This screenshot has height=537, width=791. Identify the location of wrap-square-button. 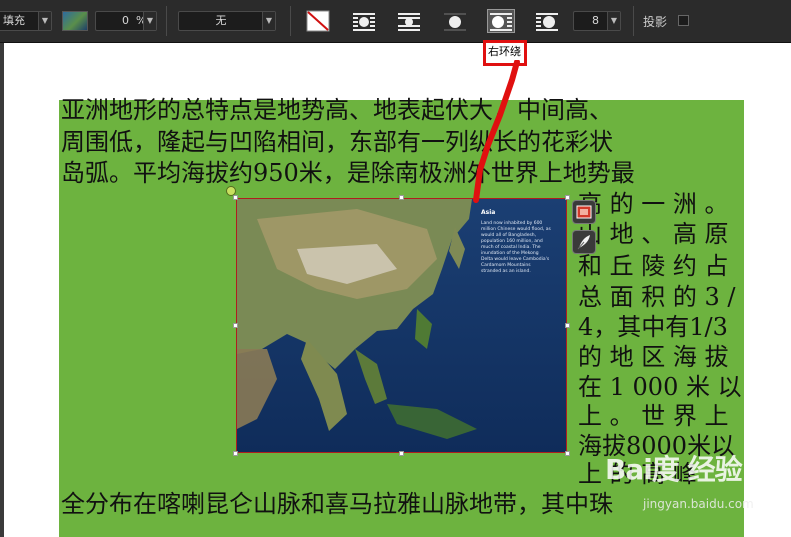
(364, 21).